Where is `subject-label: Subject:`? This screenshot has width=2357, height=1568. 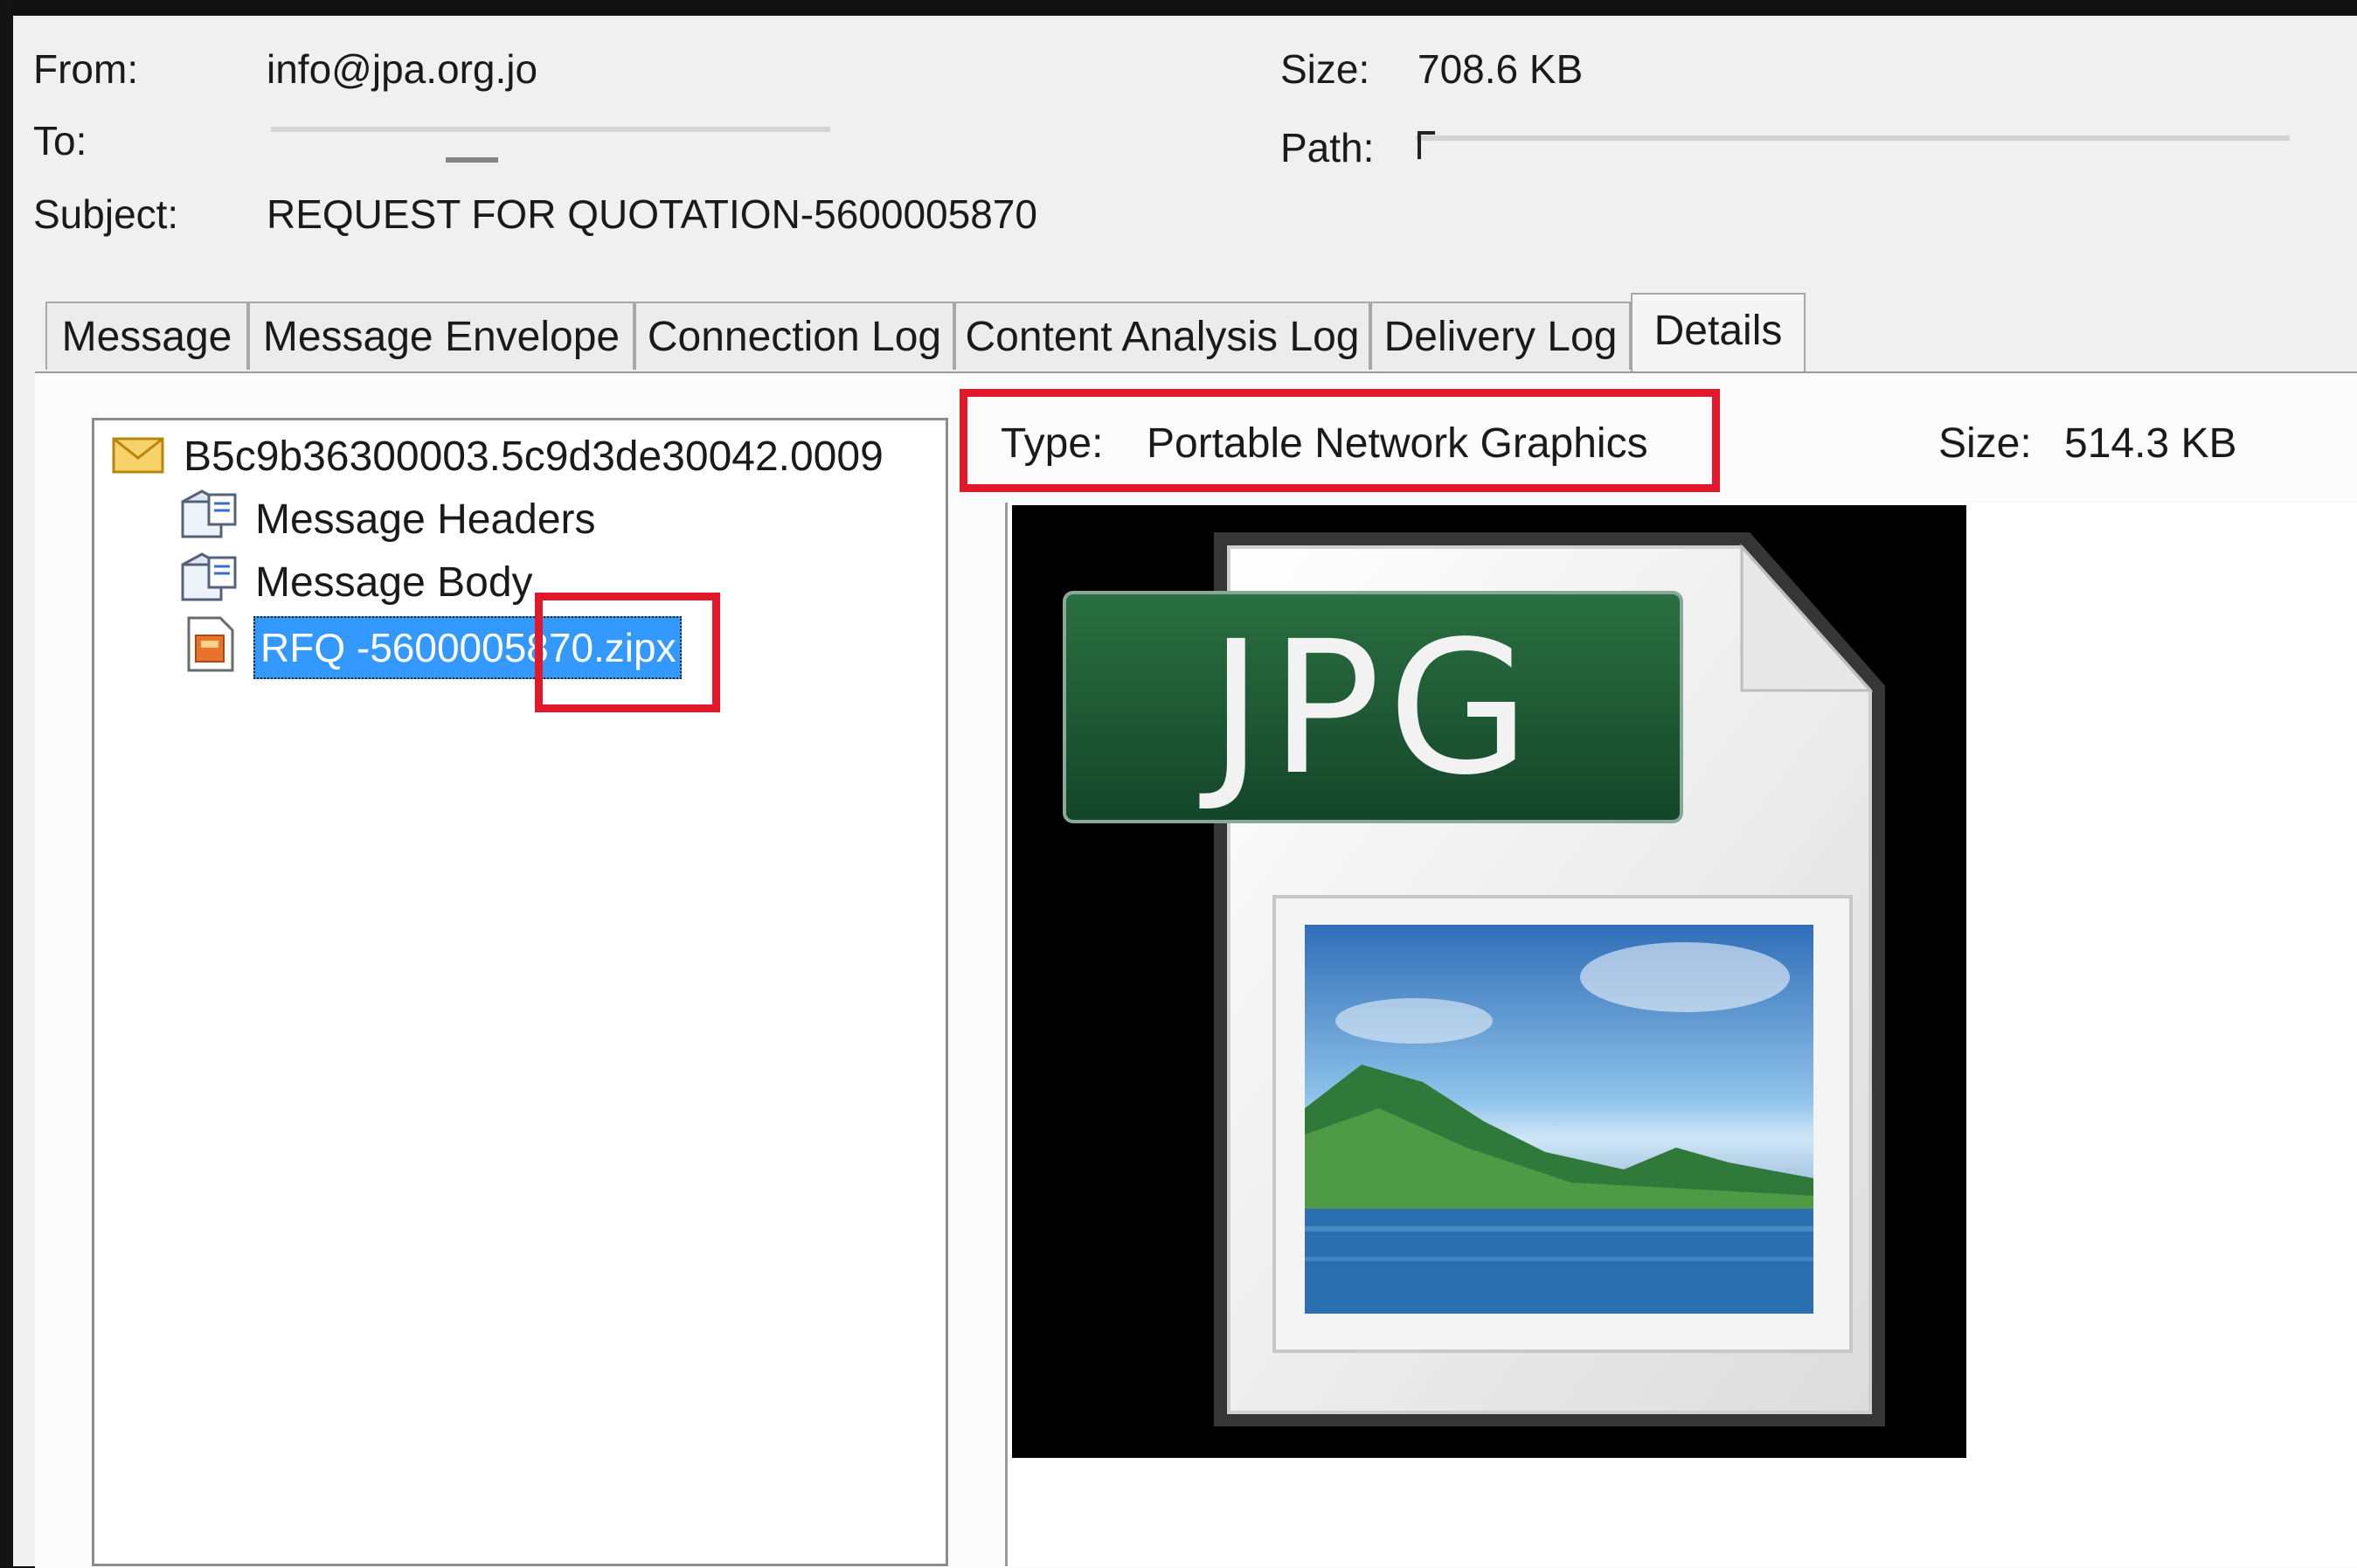
subject-label: Subject: is located at coordinates (106, 214).